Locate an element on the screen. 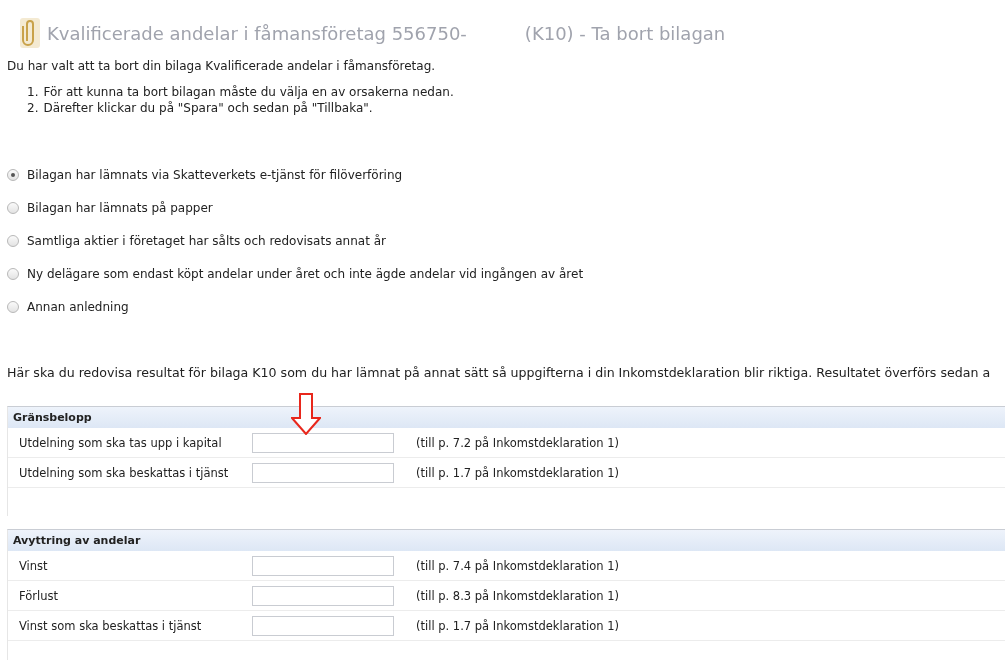  intro-text: Du har valt att ta bort din bilaga Kvalificerade andelar i fåmansföretag. is located at coordinates (222, 66).